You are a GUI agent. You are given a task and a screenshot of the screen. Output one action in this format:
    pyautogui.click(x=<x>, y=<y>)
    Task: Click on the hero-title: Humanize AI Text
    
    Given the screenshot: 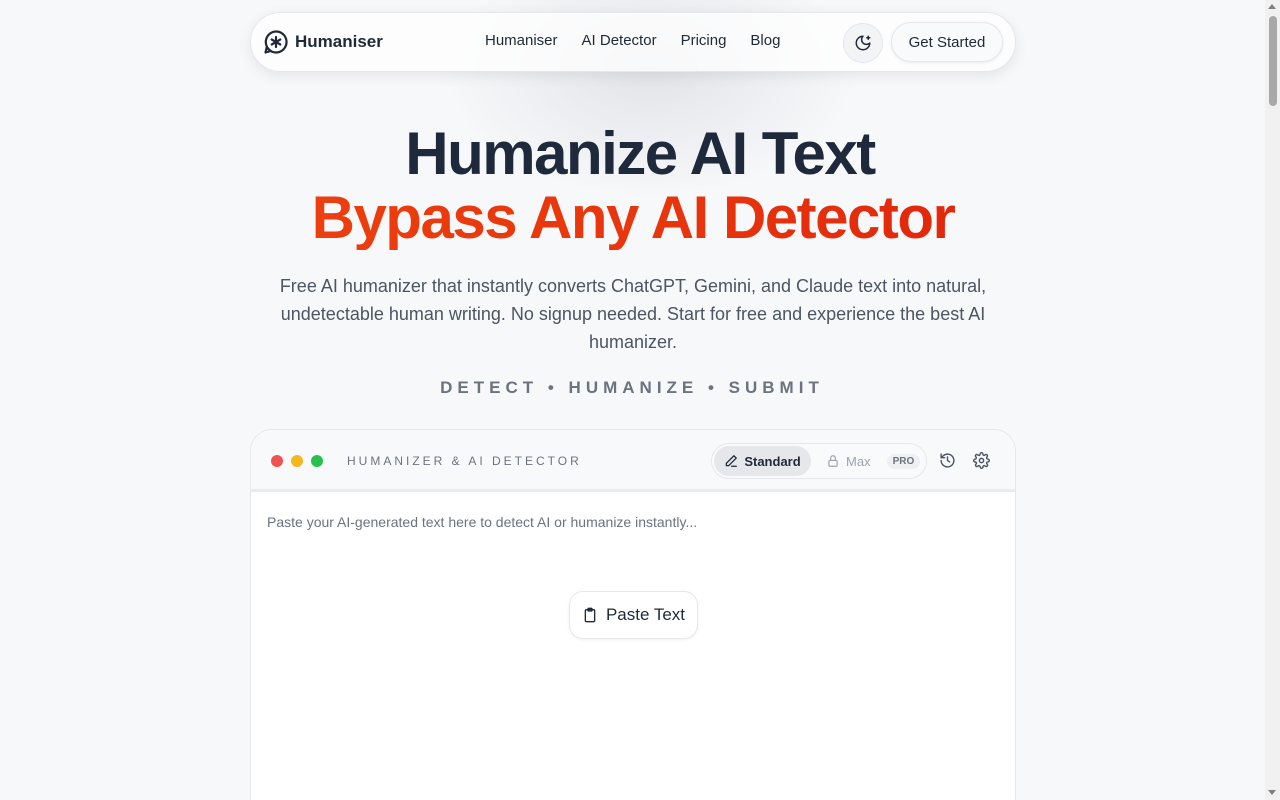 What is the action you would take?
    pyautogui.click(x=640, y=153)
    